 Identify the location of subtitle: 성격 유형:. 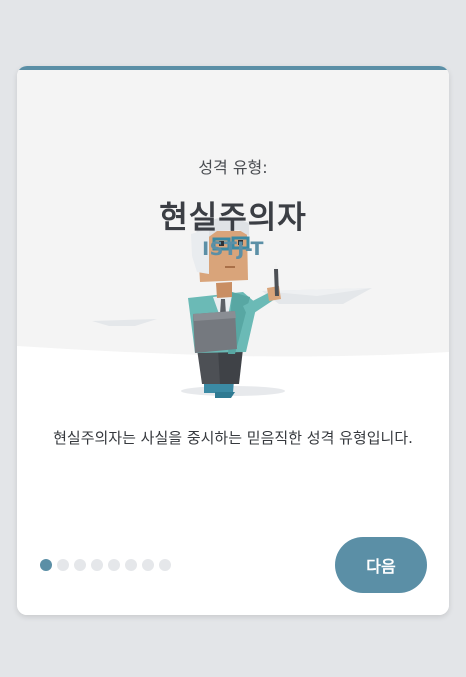
(233, 167).